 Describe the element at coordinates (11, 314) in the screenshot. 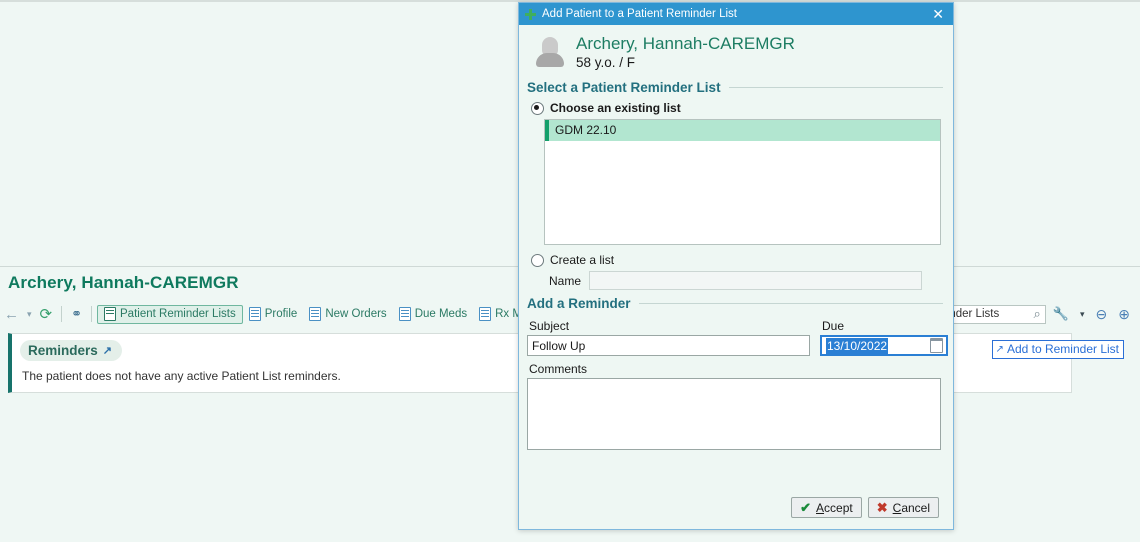

I see `back-arrow-icon: ←` at that location.